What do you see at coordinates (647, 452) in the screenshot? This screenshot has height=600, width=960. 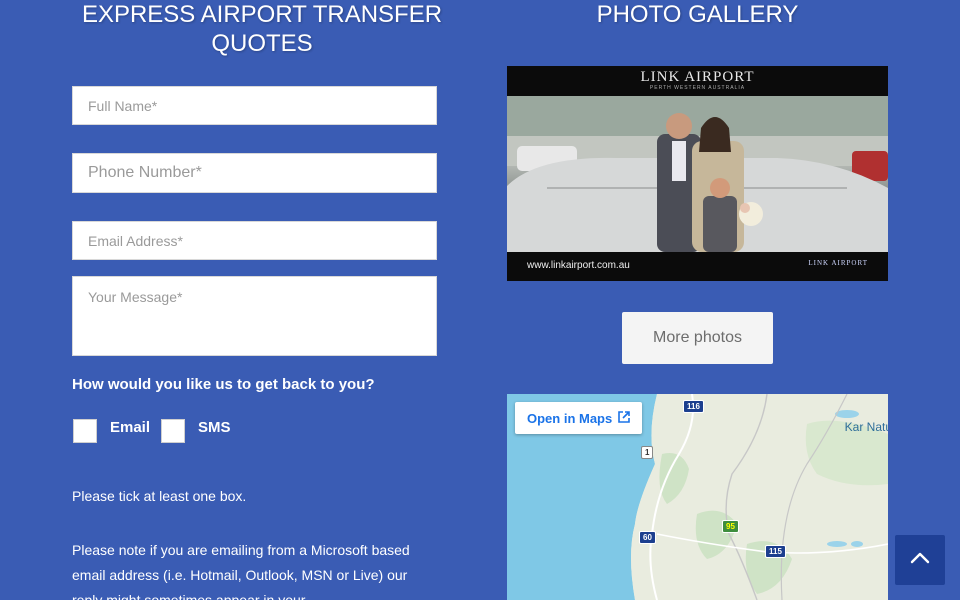 I see `road-badge: 1` at bounding box center [647, 452].